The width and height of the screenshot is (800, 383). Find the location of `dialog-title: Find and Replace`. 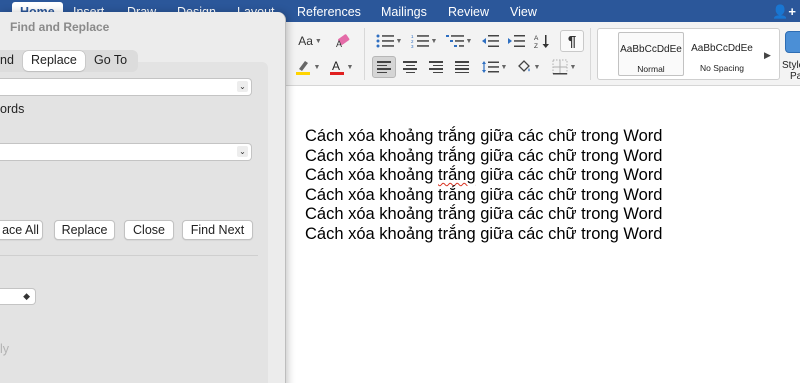

dialog-title: Find and Replace is located at coordinates (60, 27).